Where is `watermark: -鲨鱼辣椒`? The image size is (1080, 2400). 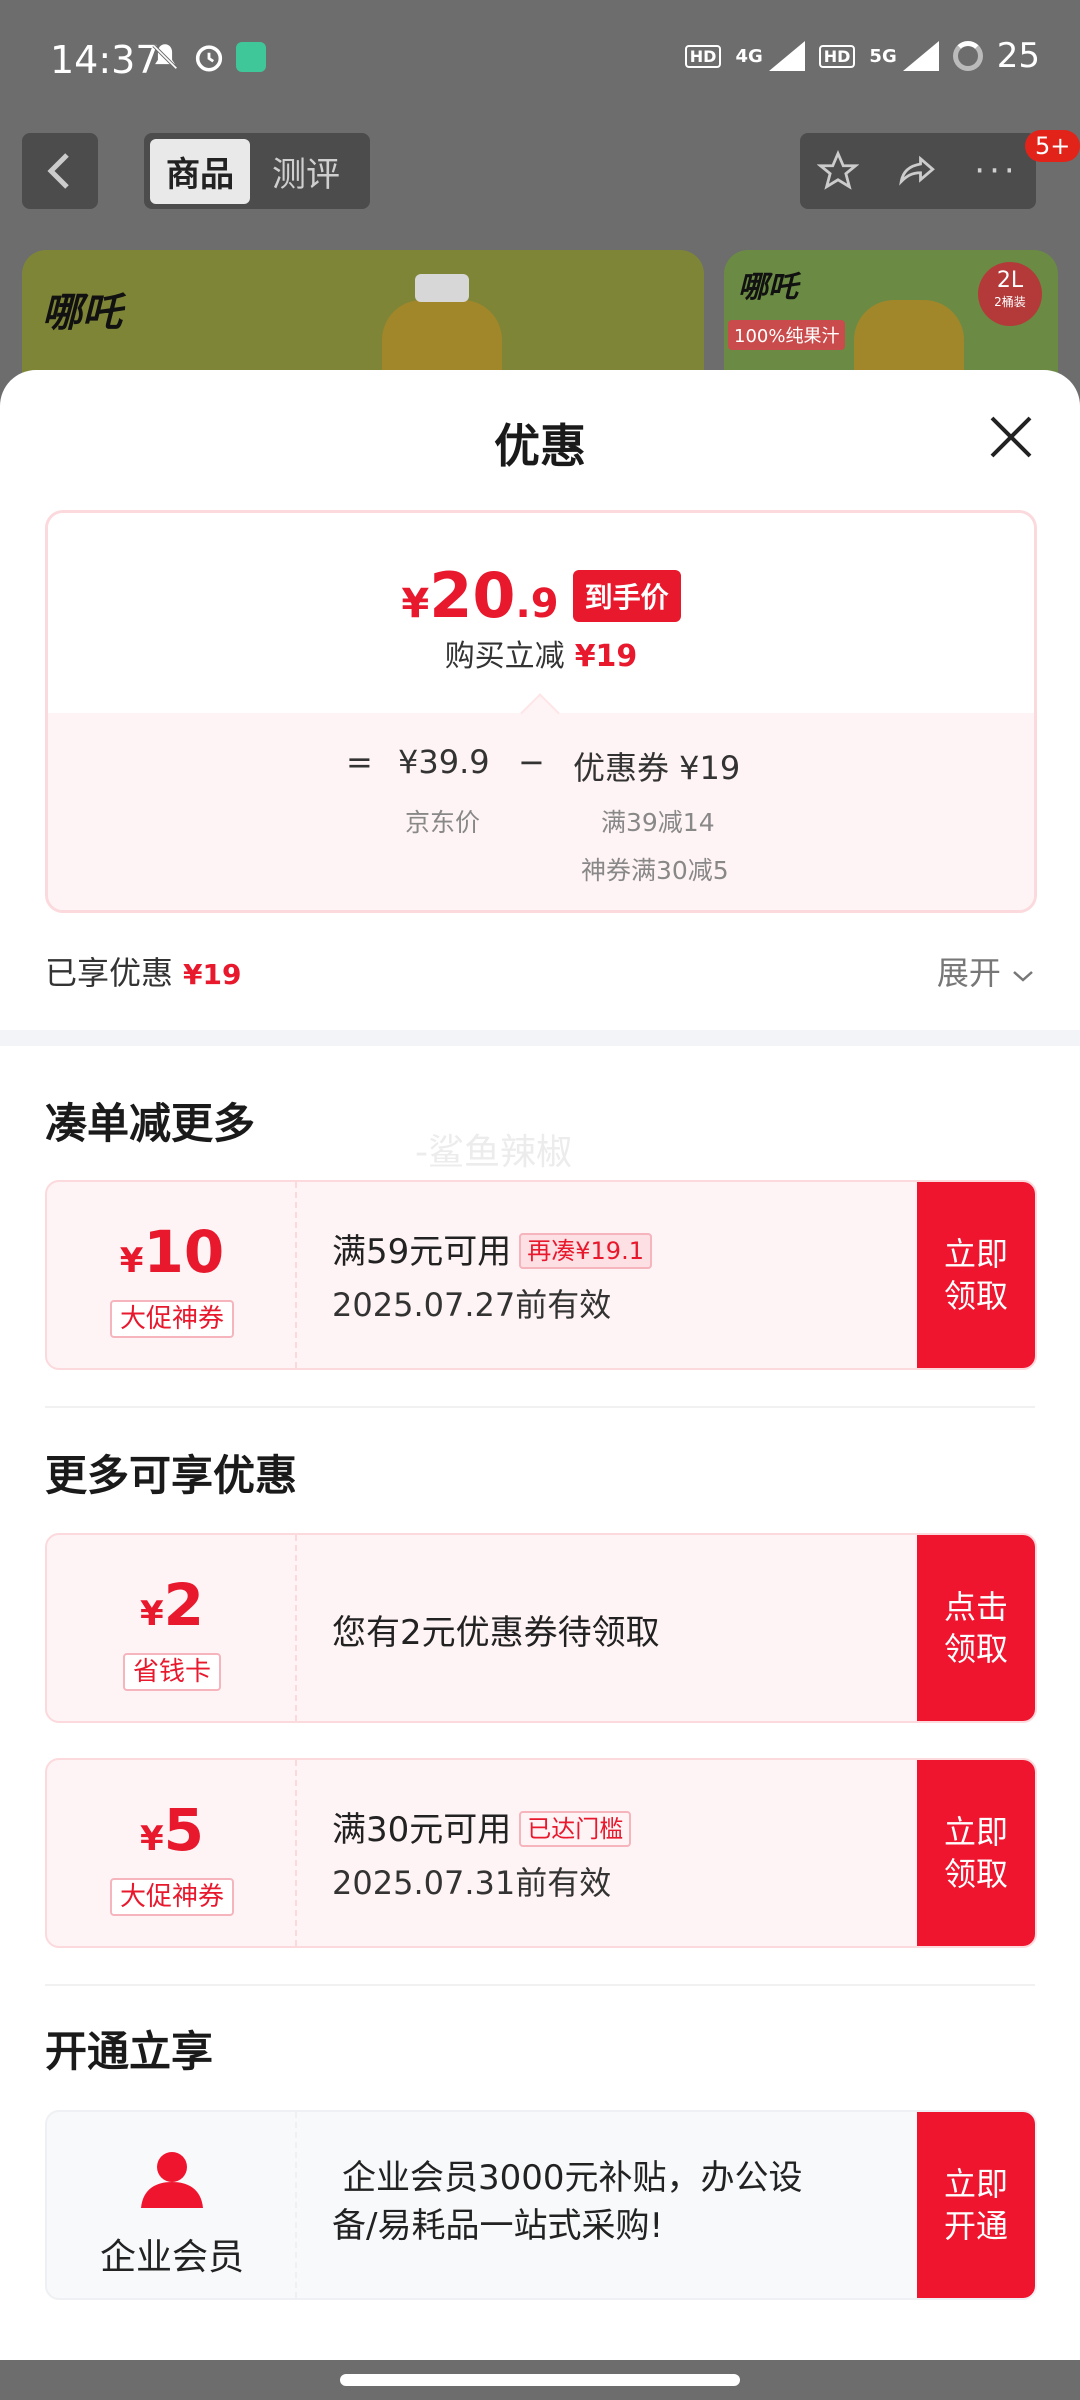
watermark: -鲨鱼辣椒 is located at coordinates (493, 1152).